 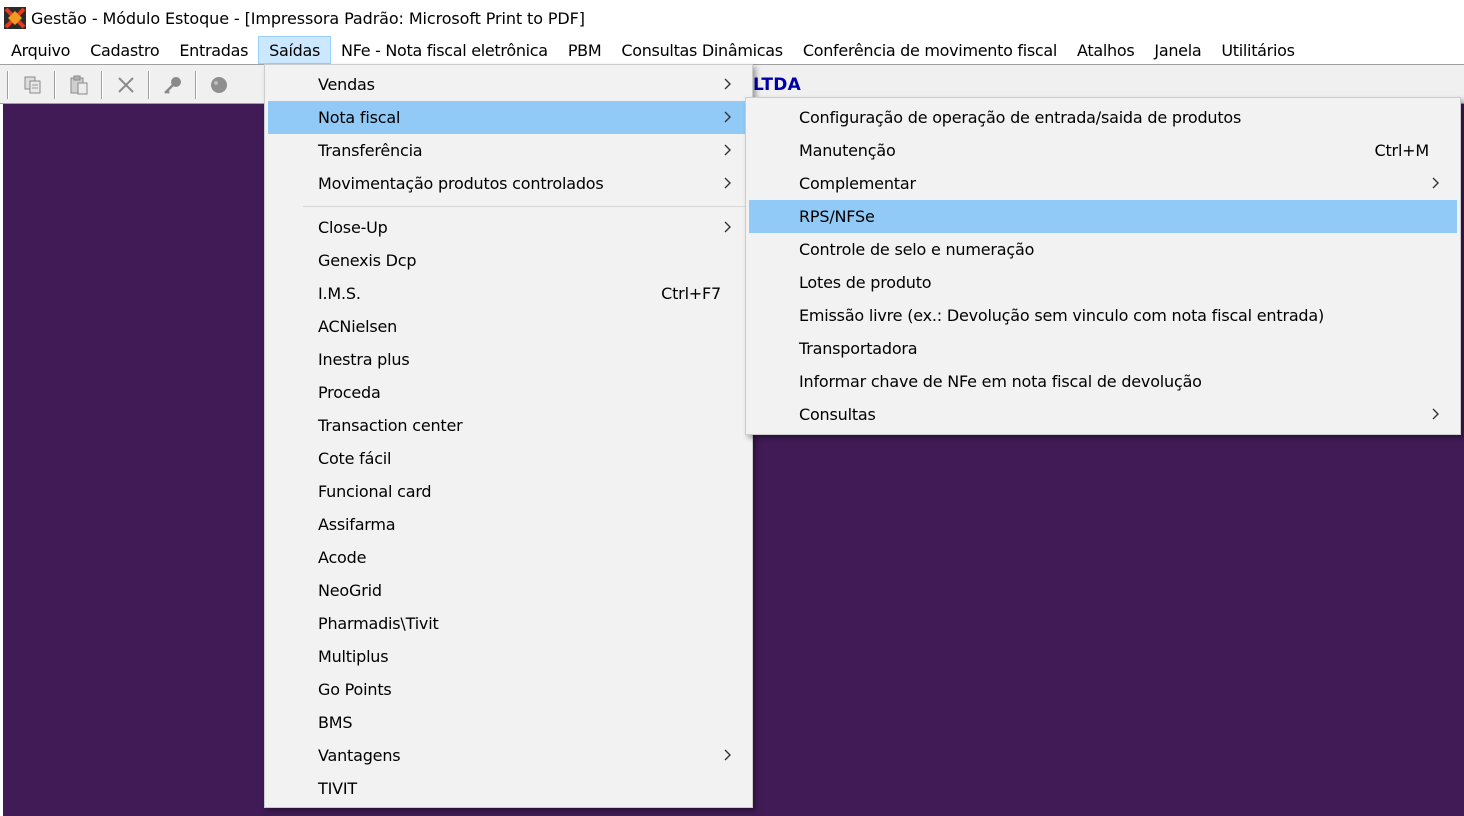 I want to click on menu-item-multiplus: Multiplus, so click(x=508, y=656).